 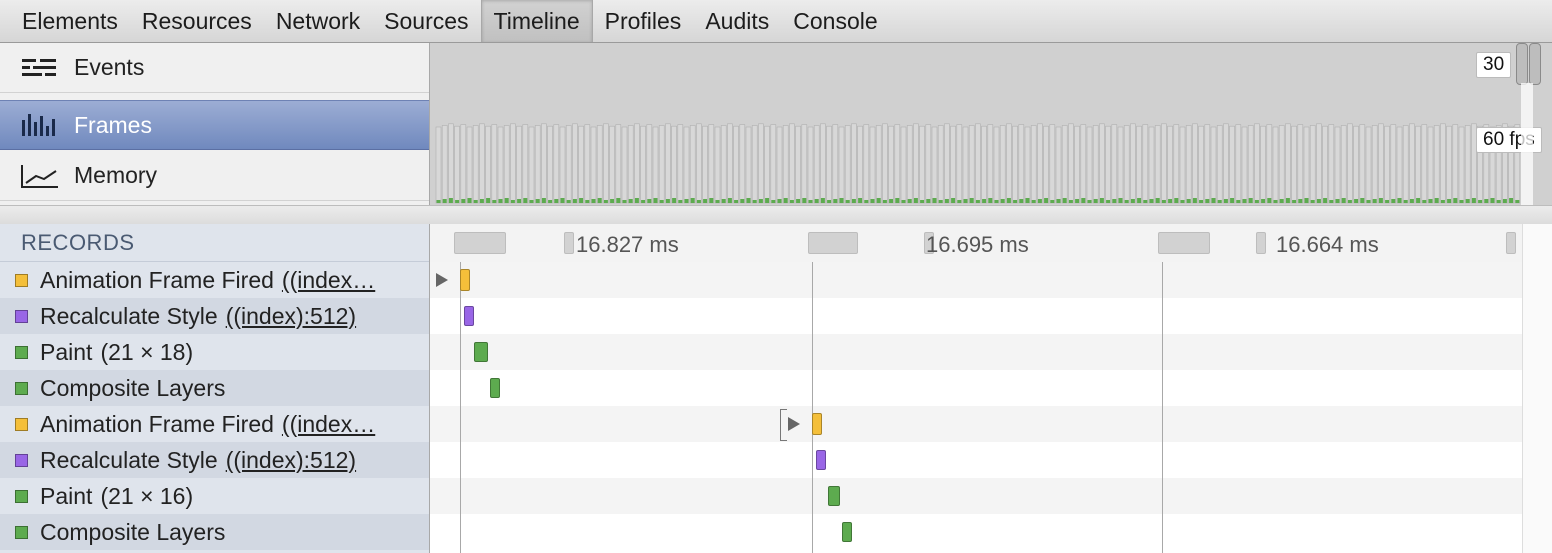 I want to click on overview-nav: Events Frames Memory, so click(x=215, y=124).